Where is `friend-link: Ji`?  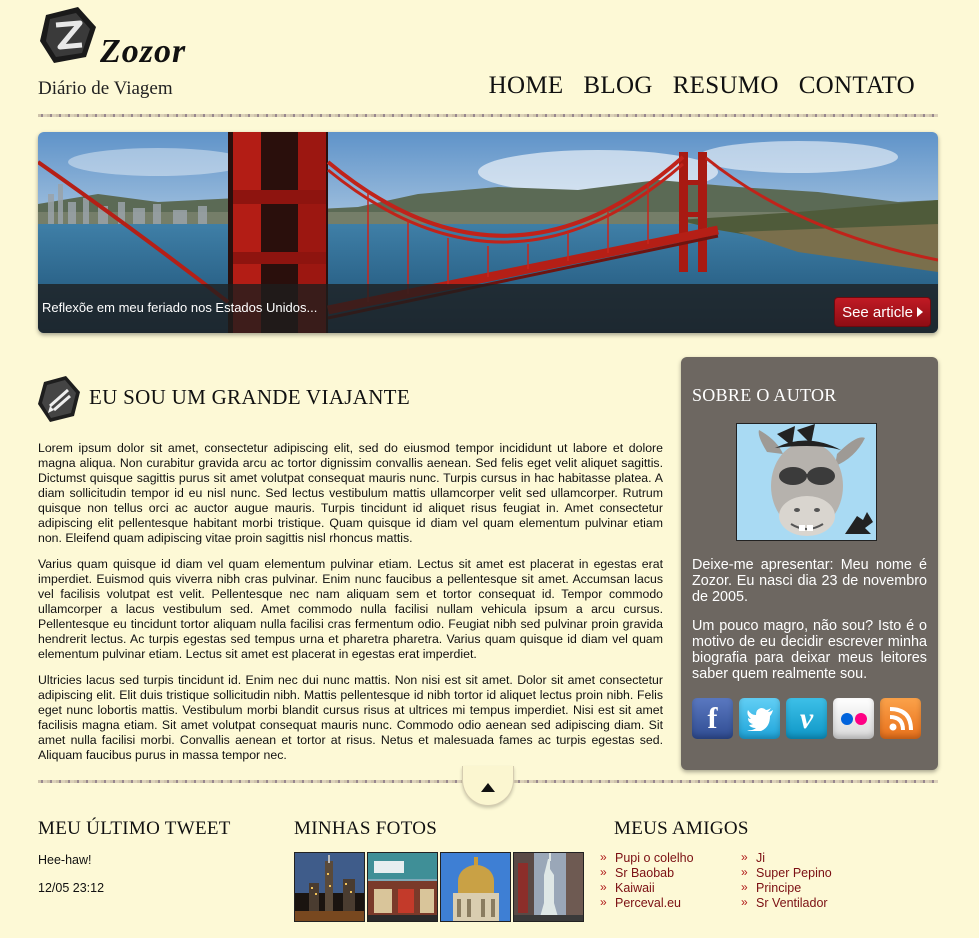 friend-link: Ji is located at coordinates (786, 858).